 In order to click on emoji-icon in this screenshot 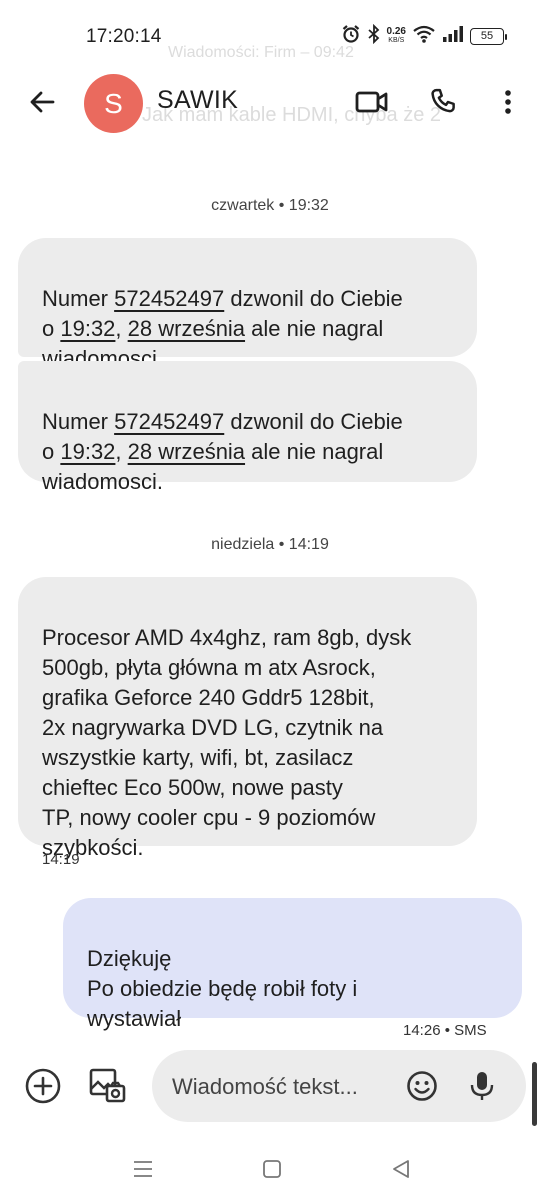, I will do `click(422, 1086)`.